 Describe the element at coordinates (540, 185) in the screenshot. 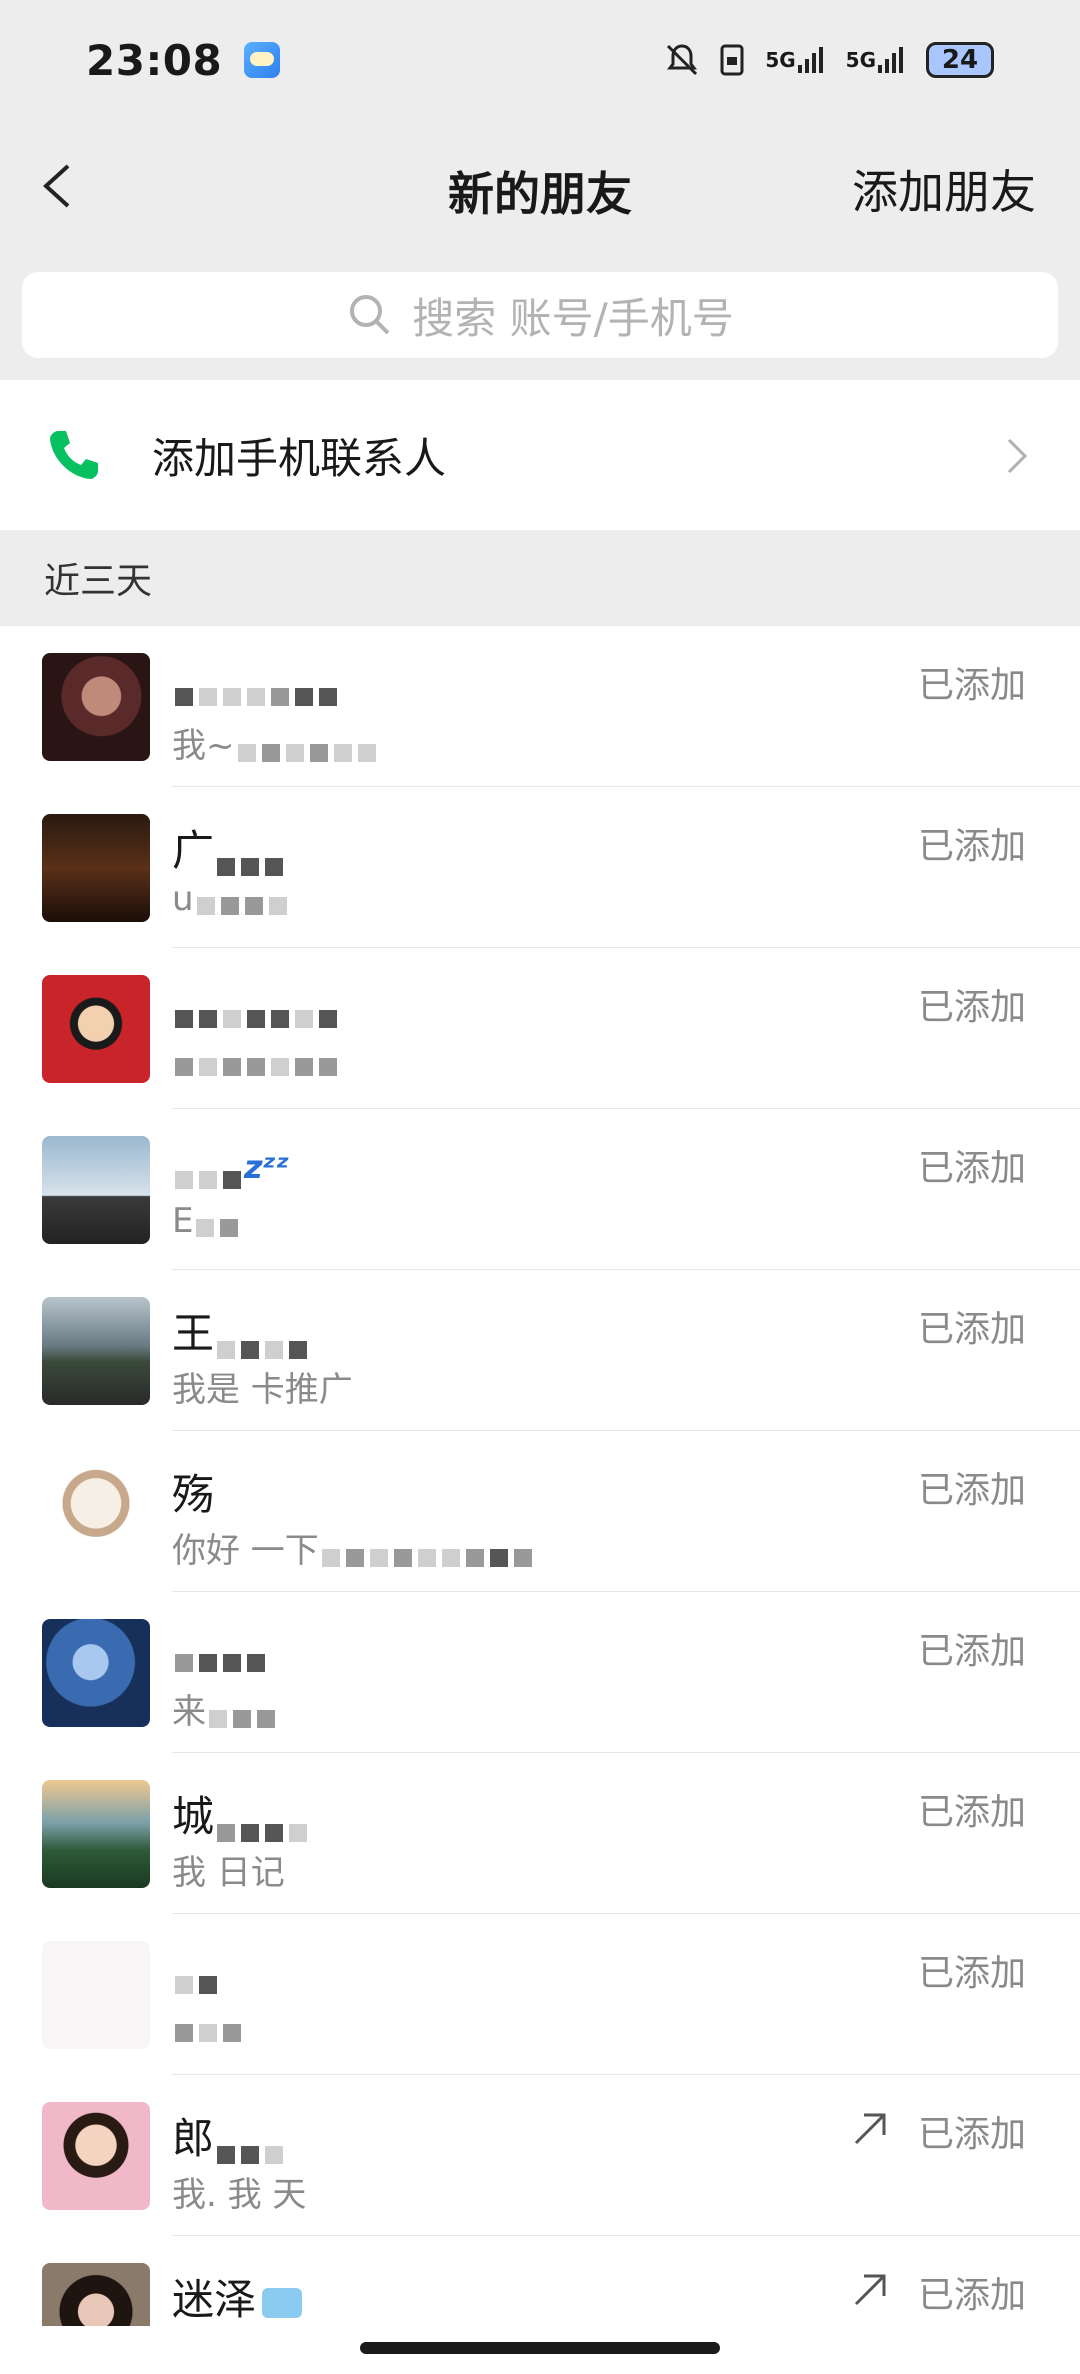

I see `nav-bar: 新的朋友 添加朋友` at that location.